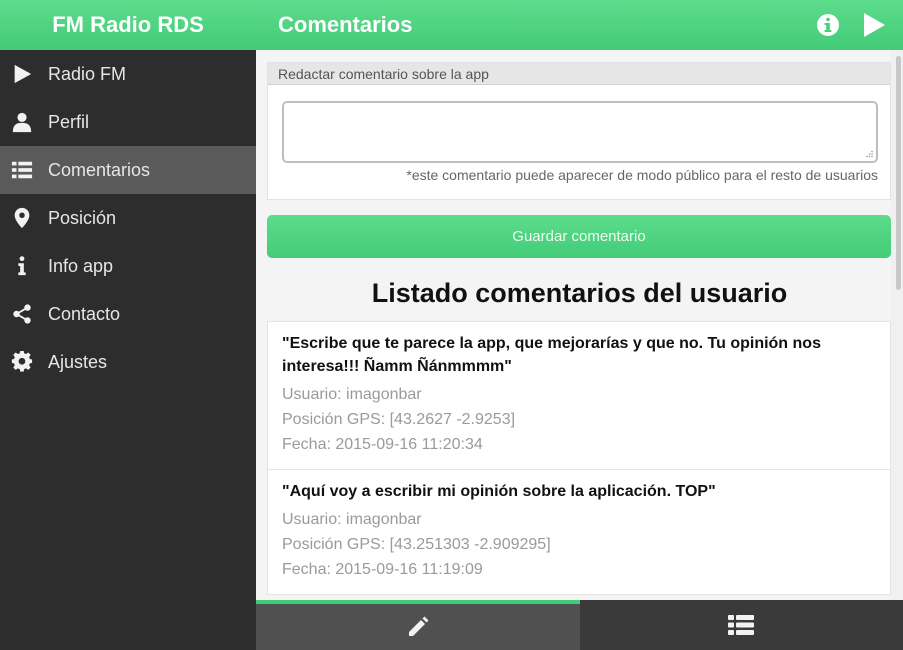 This screenshot has height=650, width=903. Describe the element at coordinates (22, 314) in the screenshot. I see `share-icon` at that location.